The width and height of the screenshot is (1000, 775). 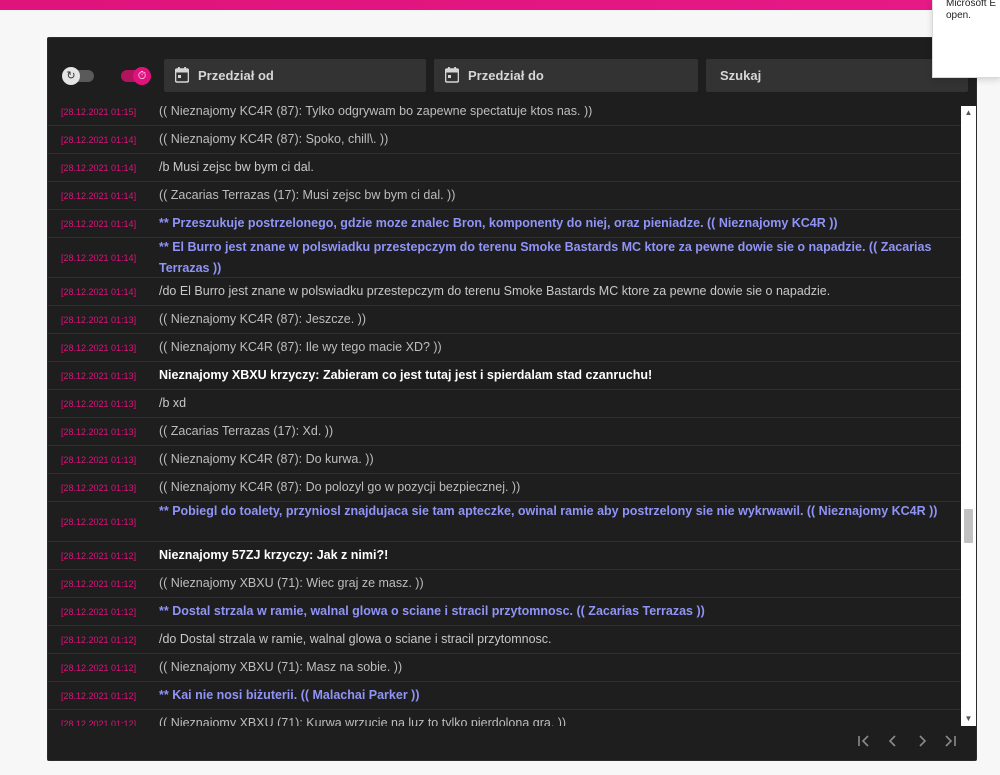 What do you see at coordinates (741, 75) in the screenshot?
I see `search-placeholder: Szukaj` at bounding box center [741, 75].